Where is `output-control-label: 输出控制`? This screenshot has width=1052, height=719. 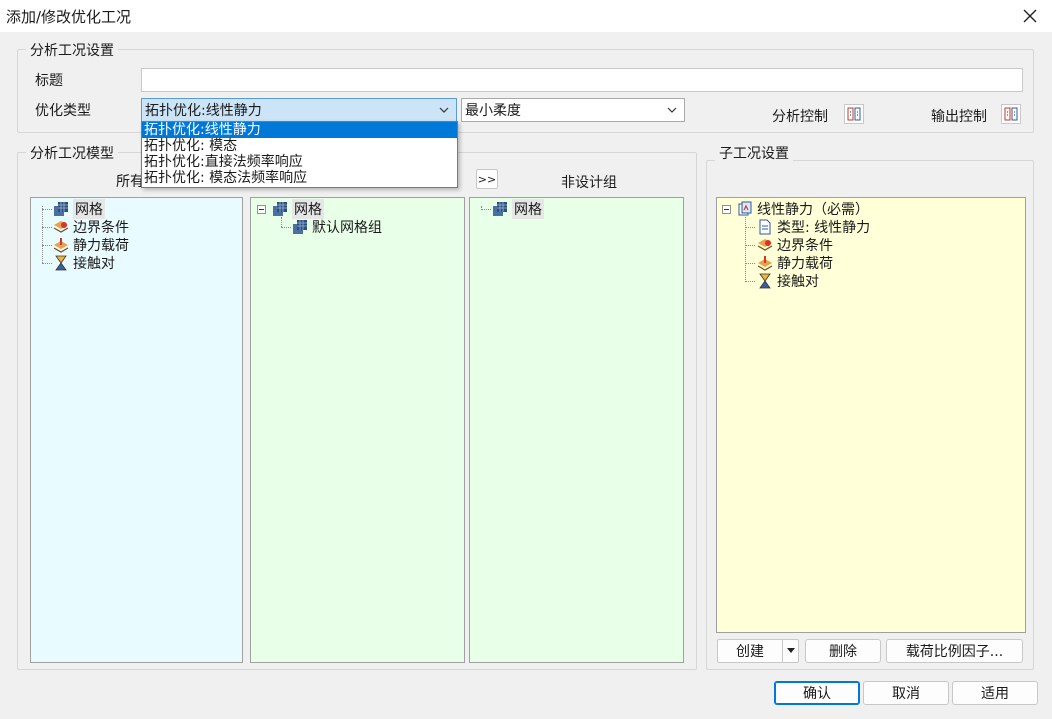
output-control-label: 输出控制 is located at coordinates (959, 117).